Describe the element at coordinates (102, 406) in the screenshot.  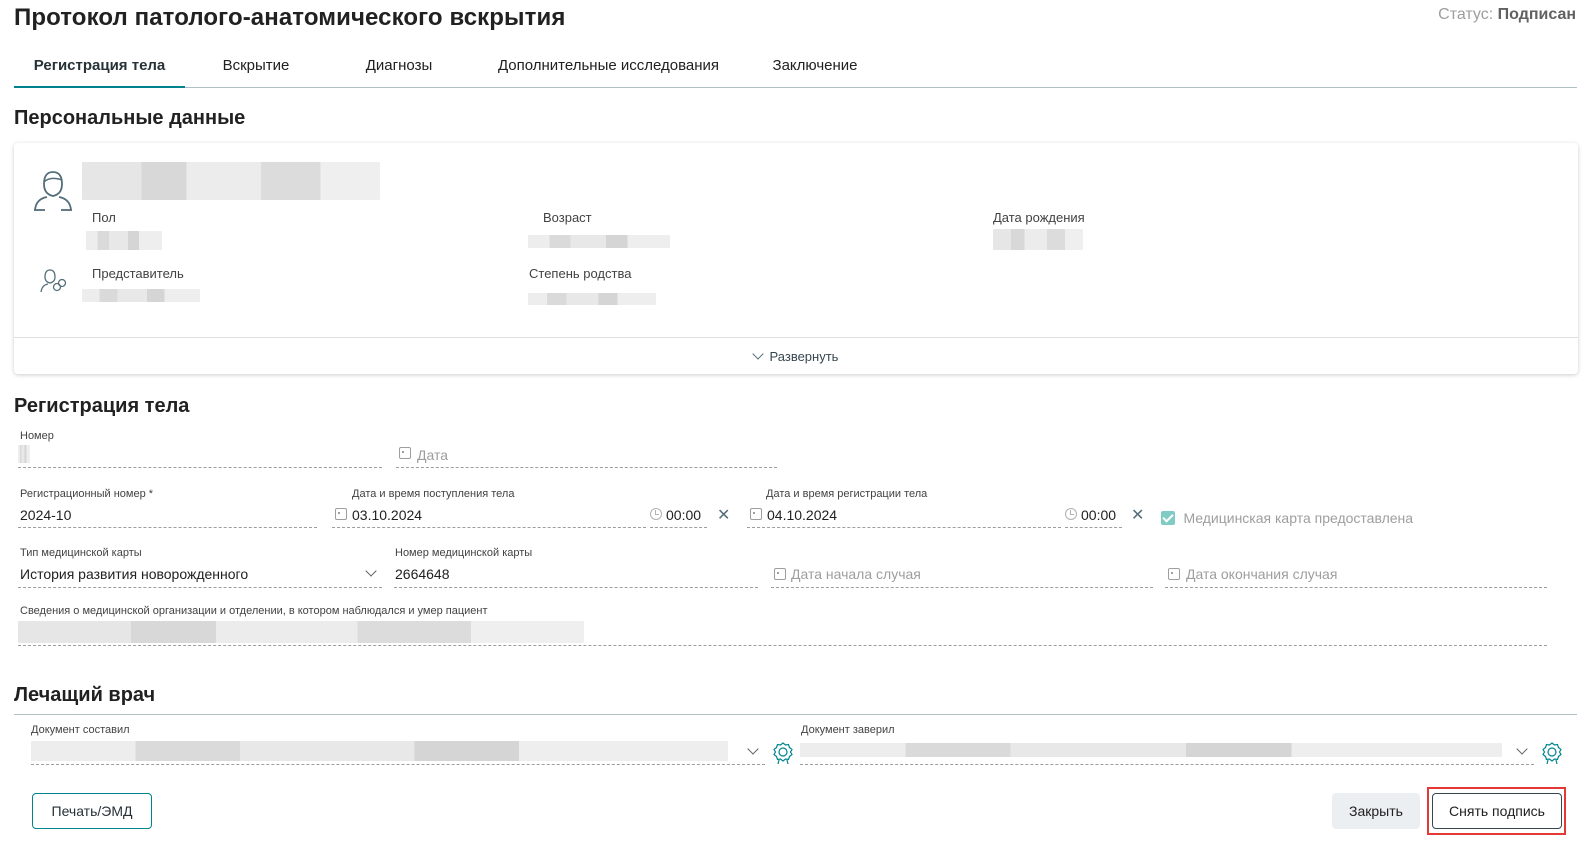
I see `body-registration-title: Регистрация тела` at that location.